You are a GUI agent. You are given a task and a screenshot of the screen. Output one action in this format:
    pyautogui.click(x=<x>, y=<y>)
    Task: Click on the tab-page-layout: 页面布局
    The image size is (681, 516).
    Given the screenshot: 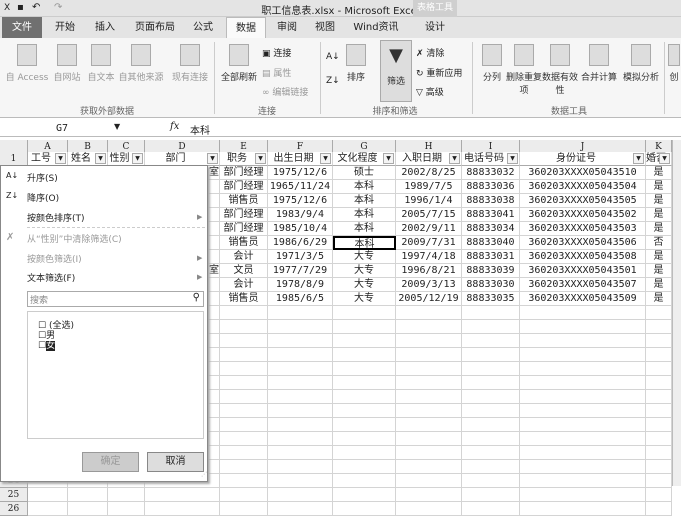 What is the action you would take?
    pyautogui.click(x=155, y=27)
    